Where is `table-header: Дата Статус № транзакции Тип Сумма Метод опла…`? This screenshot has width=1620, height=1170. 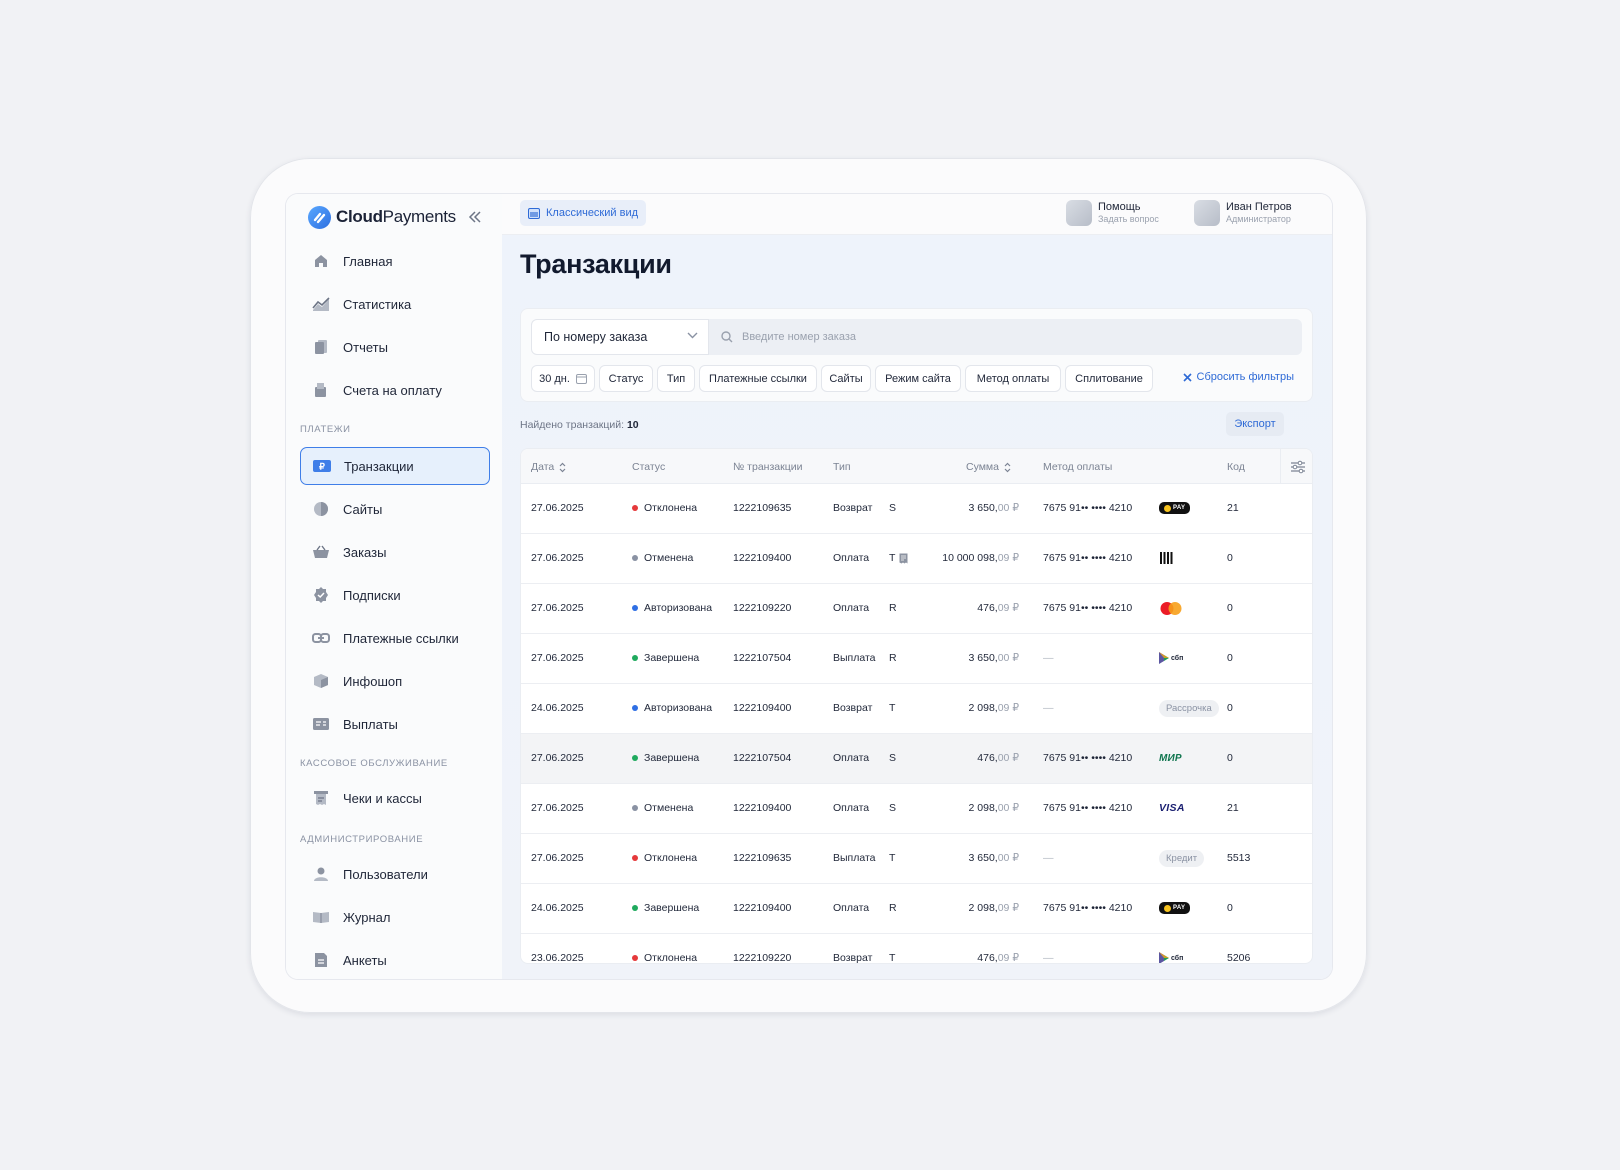
table-header: Дата Статус № транзакции Тип Сумма Метод опла… is located at coordinates (916, 466).